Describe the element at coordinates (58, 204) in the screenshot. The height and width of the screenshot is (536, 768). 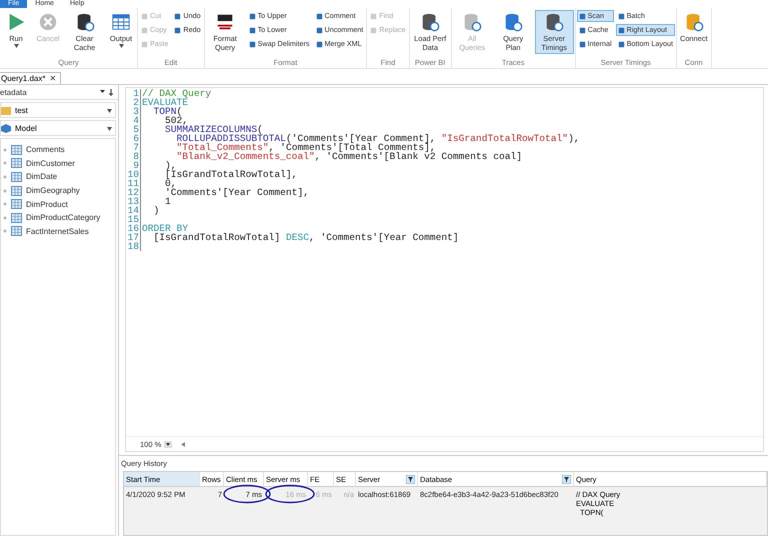
I see `tree-item: DimProduct` at that location.